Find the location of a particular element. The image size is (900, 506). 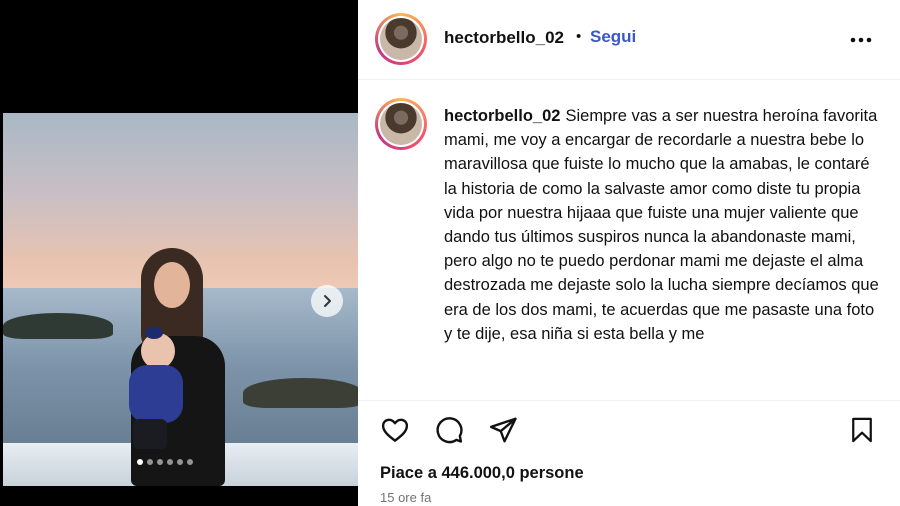

photo-rocks-right is located at coordinates (300, 393).